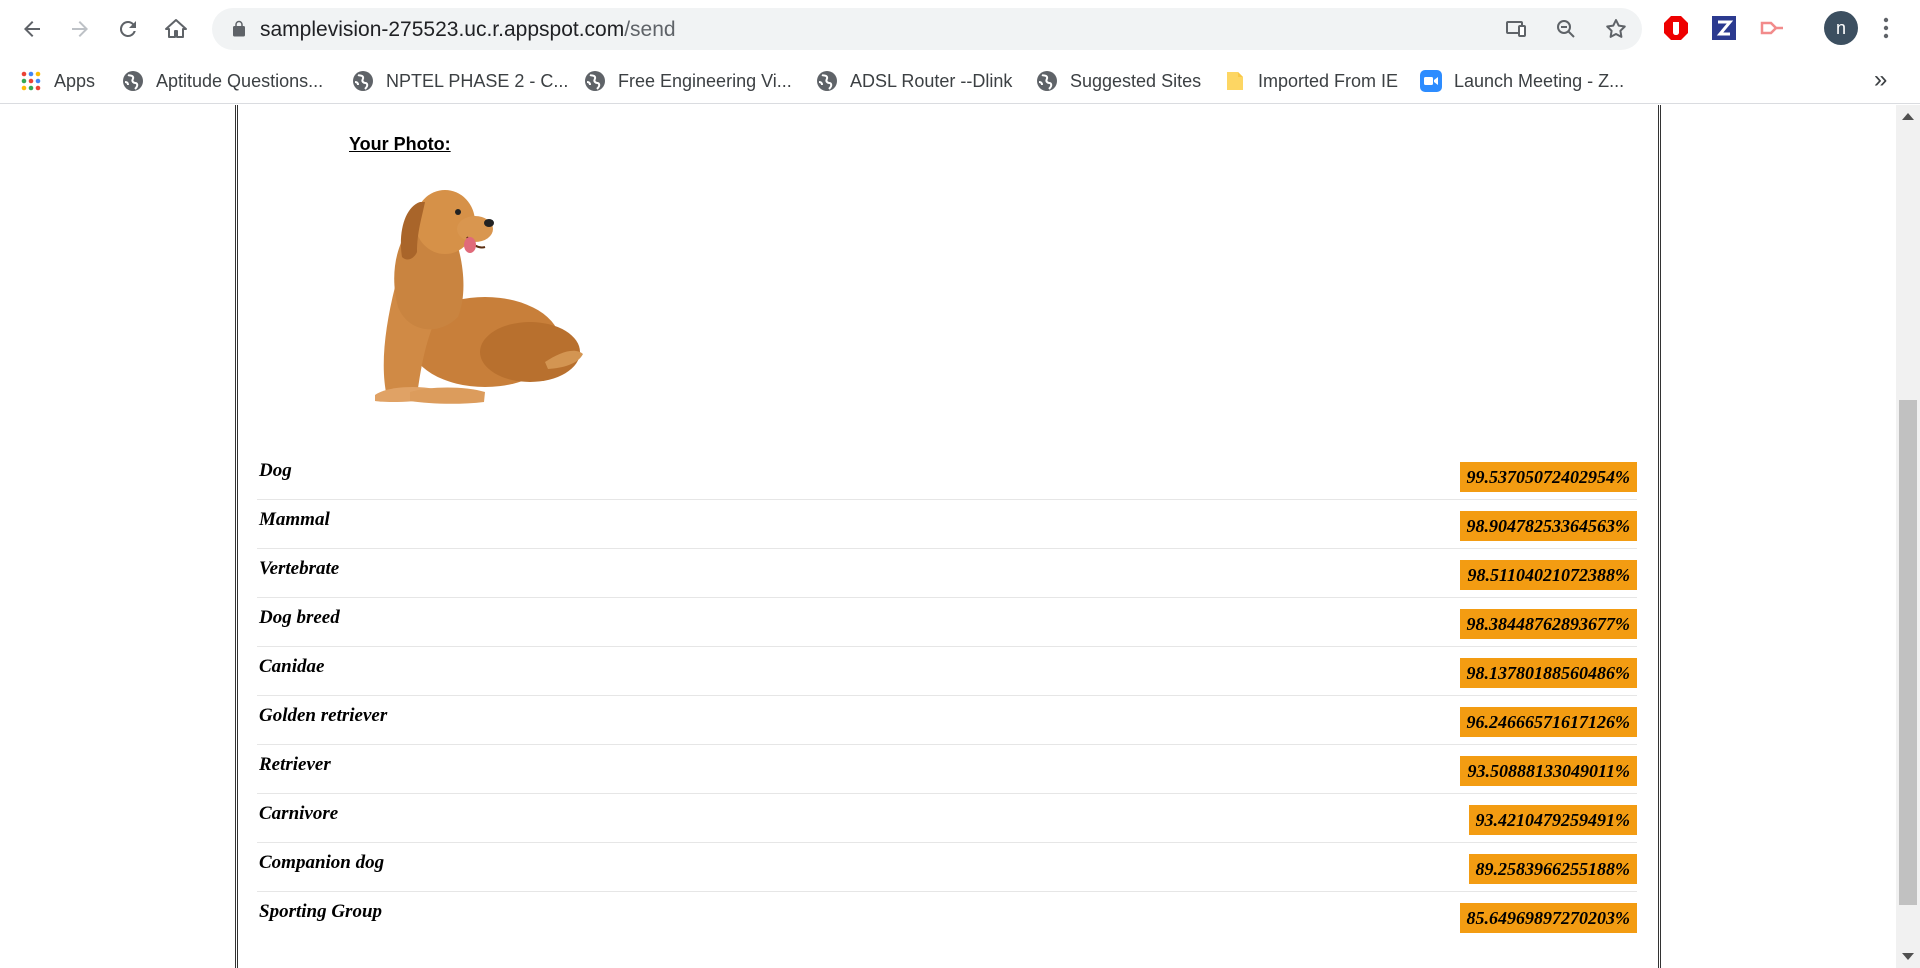 The width and height of the screenshot is (1920, 968). Describe the element at coordinates (239, 28) in the screenshot. I see `lock-icon` at that location.